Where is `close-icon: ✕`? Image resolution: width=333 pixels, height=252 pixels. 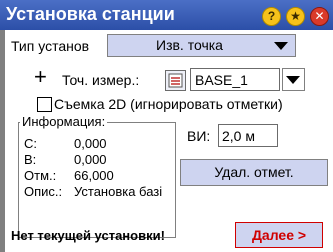
close-icon: ✕ is located at coordinates (319, 16).